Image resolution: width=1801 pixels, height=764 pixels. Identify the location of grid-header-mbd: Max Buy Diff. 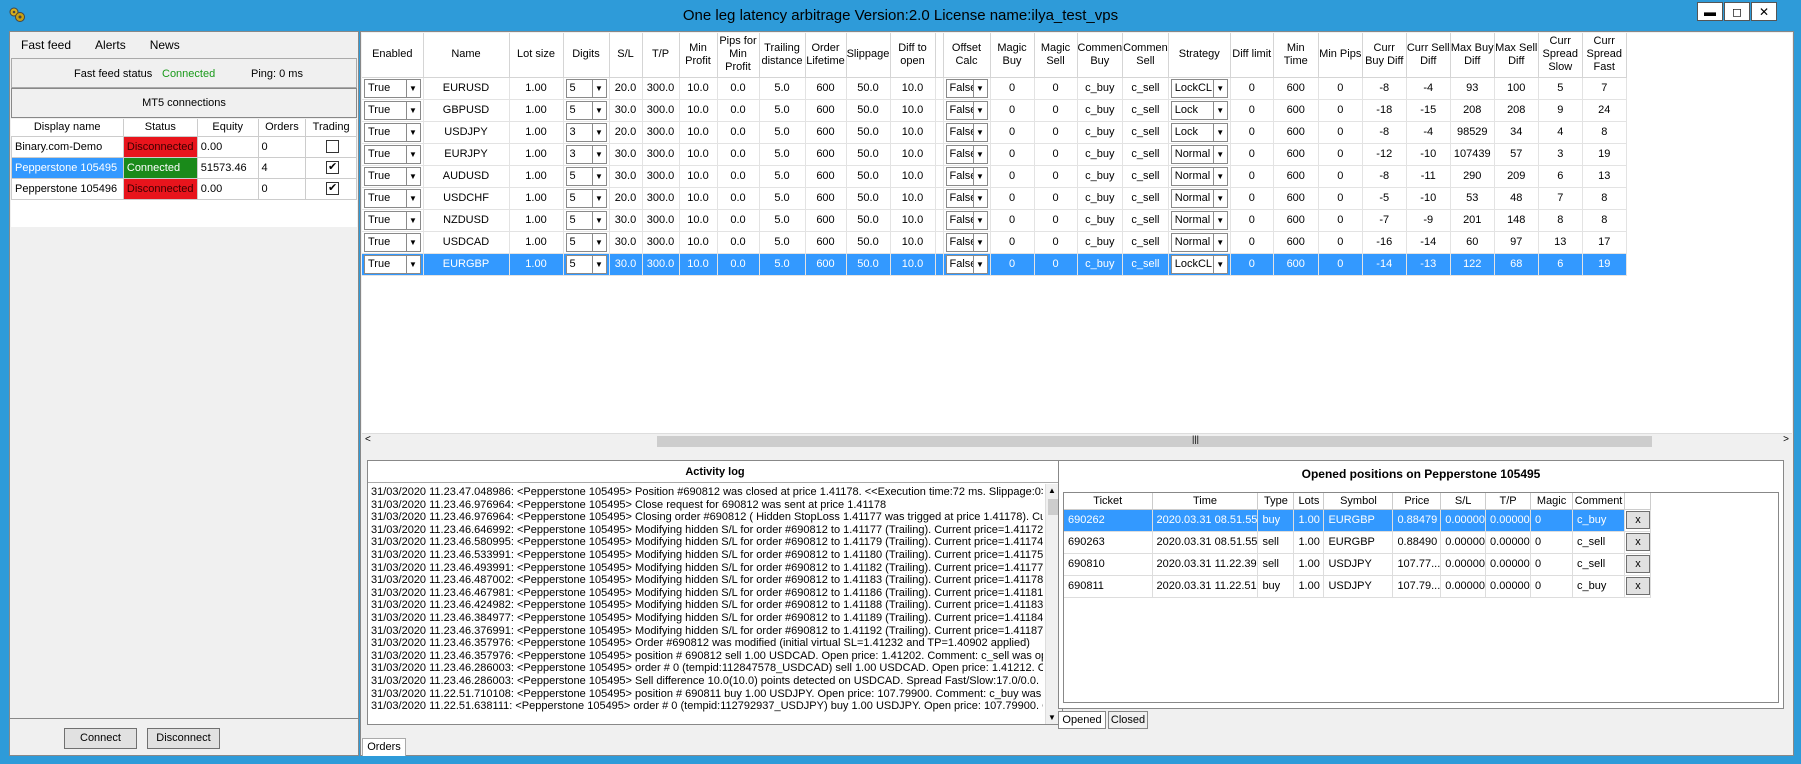
(1472, 55).